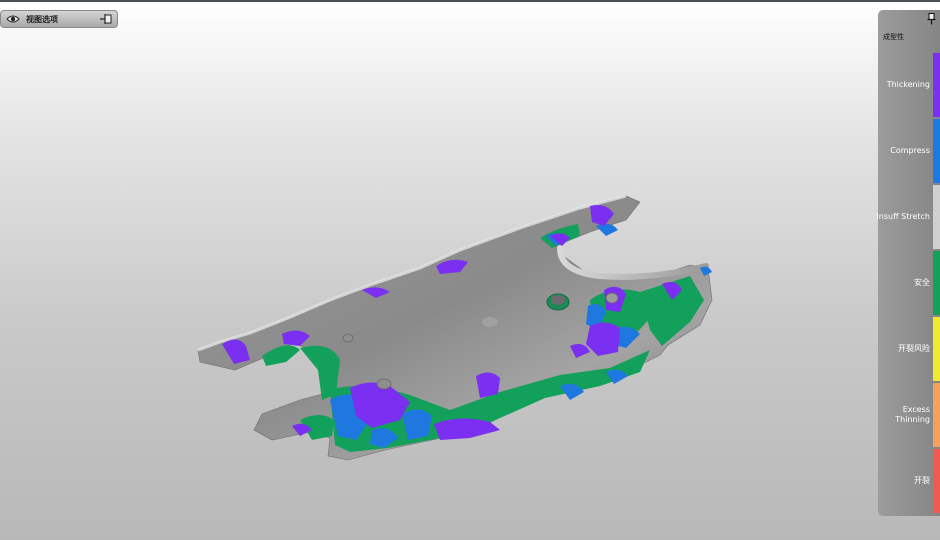 The width and height of the screenshot is (940, 540). What do you see at coordinates (903, 216) in the screenshot?
I see `legend-entry-label: Insuff Stretch` at bounding box center [903, 216].